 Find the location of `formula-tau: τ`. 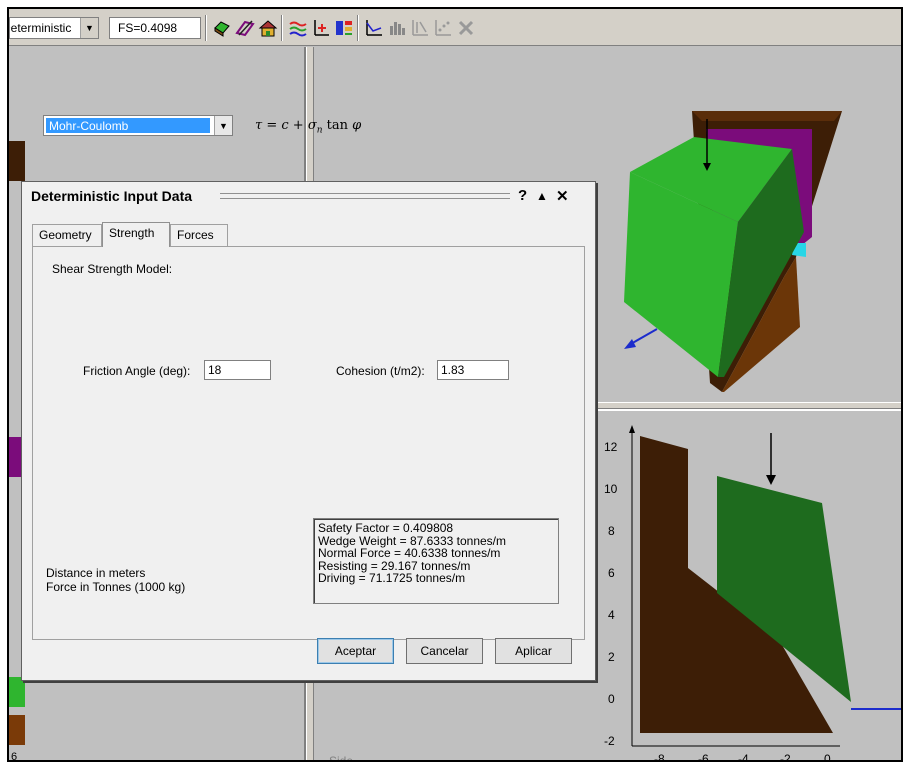

formula-tau: τ is located at coordinates (259, 125).